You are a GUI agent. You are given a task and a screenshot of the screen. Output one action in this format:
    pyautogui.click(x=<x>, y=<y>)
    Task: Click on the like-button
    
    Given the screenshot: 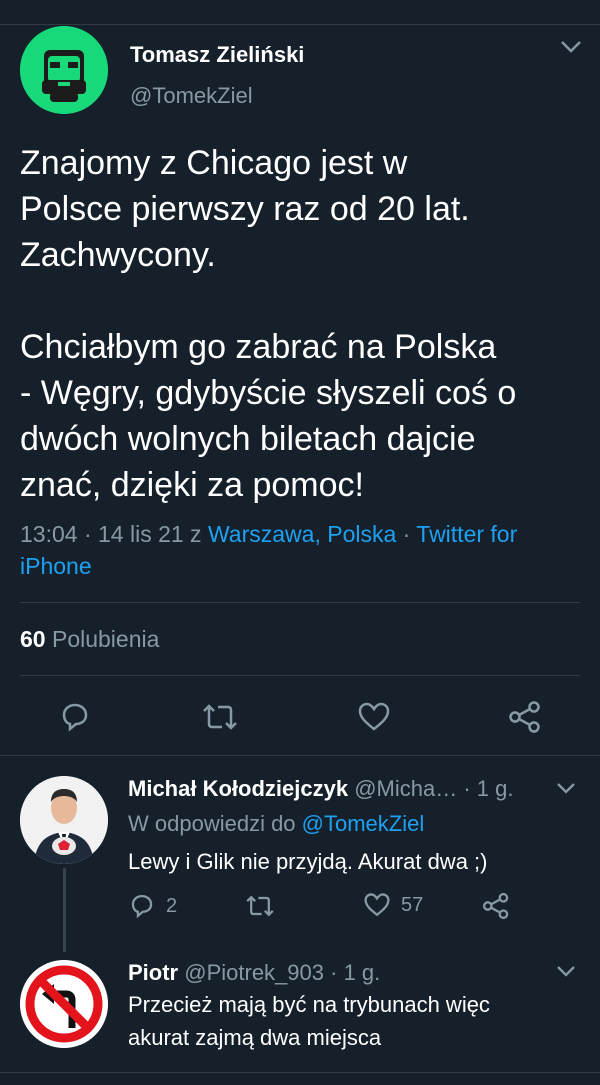 What is the action you would take?
    pyautogui.click(x=374, y=717)
    